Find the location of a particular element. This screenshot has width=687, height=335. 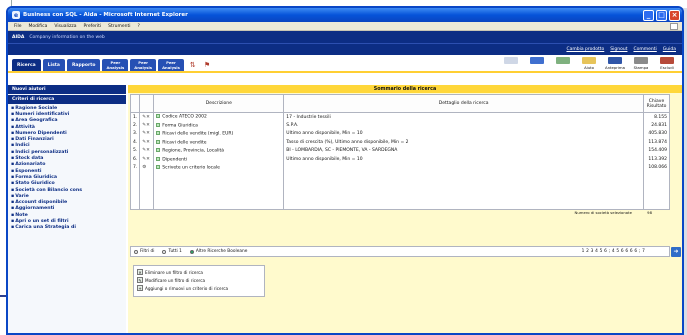

action-delete-filter: ✕ Eliminare un filtro di ricerca is located at coordinates (199, 272).